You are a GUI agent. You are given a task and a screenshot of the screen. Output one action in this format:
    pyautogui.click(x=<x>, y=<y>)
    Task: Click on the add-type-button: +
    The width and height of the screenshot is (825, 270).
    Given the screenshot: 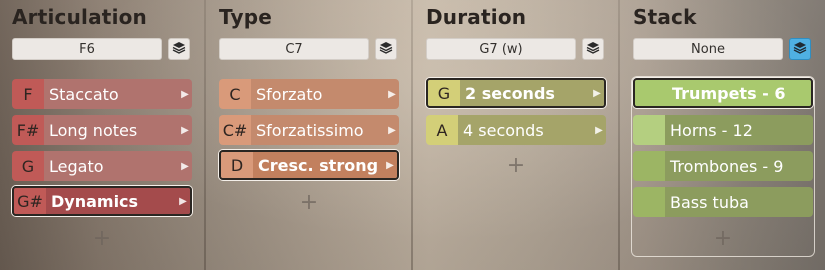 What is the action you would take?
    pyautogui.click(x=309, y=202)
    